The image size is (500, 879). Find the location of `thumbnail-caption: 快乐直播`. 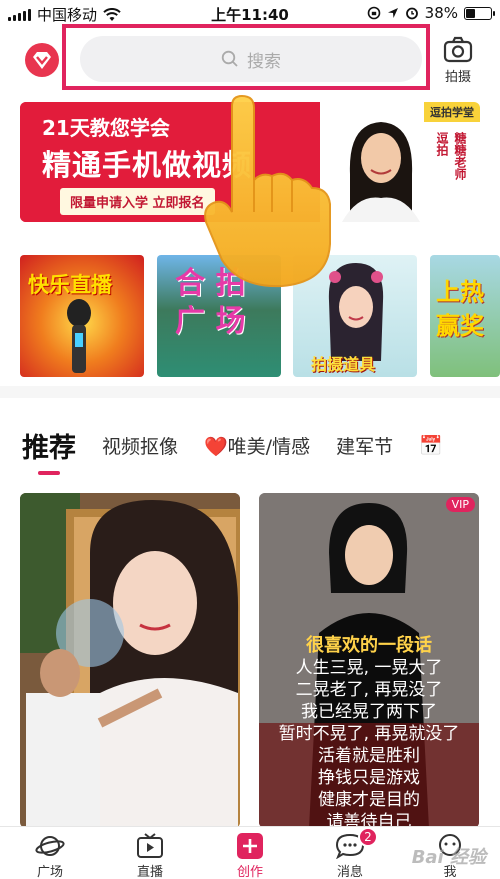

thumbnail-caption: 快乐直播 is located at coordinates (70, 285).